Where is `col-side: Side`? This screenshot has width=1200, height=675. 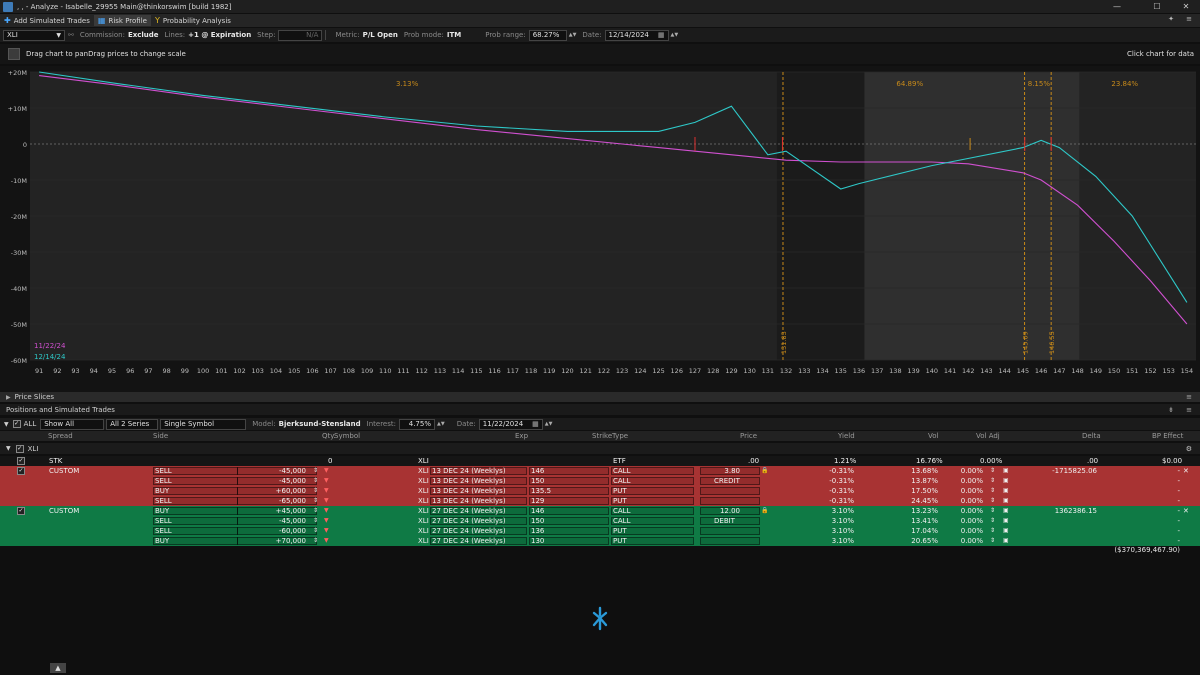
col-side: Side is located at coordinates (160, 436).